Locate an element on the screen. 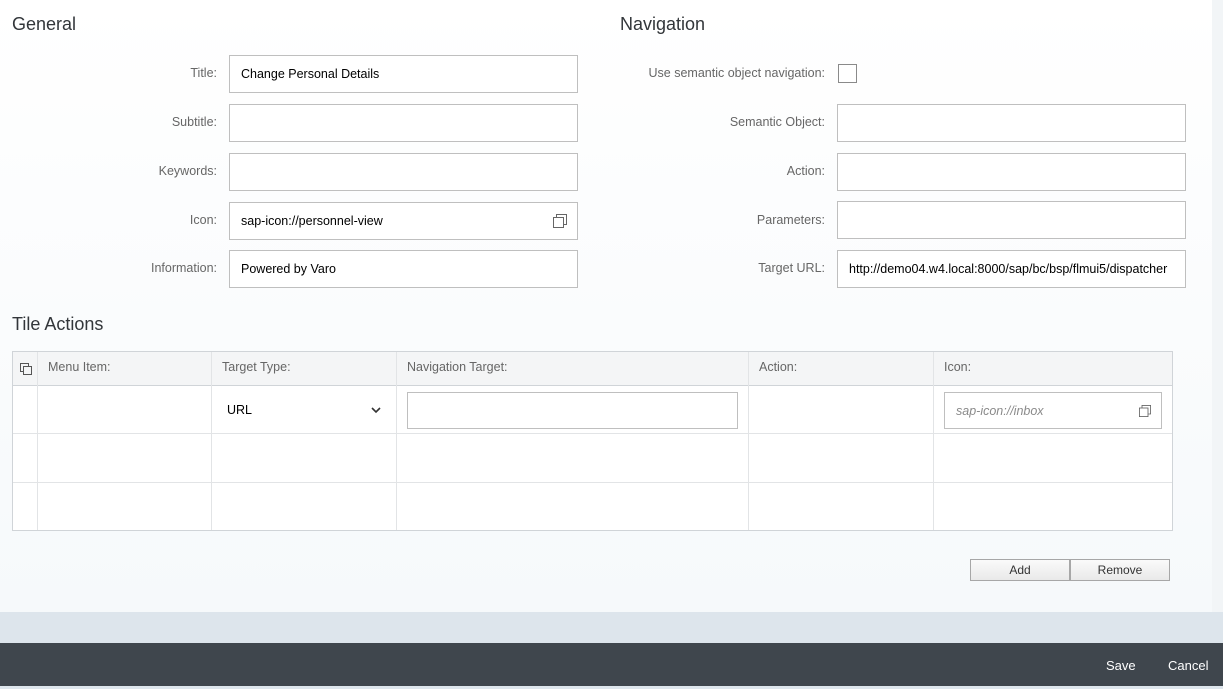 The height and width of the screenshot is (689, 1223). title-input: Change Personal Details is located at coordinates (403, 74).